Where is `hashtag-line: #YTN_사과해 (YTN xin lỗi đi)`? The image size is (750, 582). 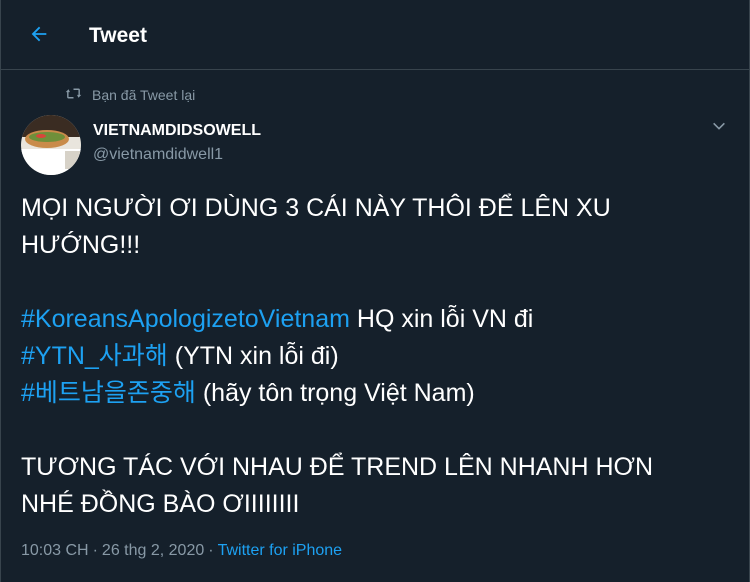 hashtag-line: #YTN_사과해 (YTN xin lỗi đi) is located at coordinates (376, 356).